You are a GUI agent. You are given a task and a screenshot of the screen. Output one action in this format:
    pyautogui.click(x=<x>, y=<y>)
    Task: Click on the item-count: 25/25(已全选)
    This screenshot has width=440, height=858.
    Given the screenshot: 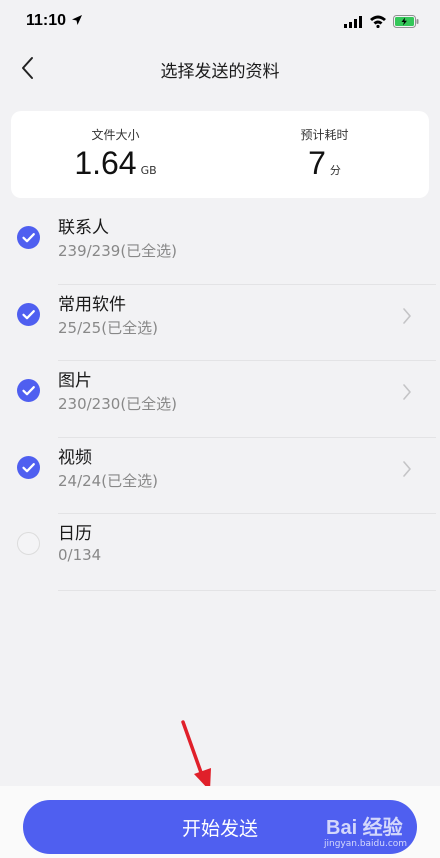 What is the action you would take?
    pyautogui.click(x=108, y=327)
    